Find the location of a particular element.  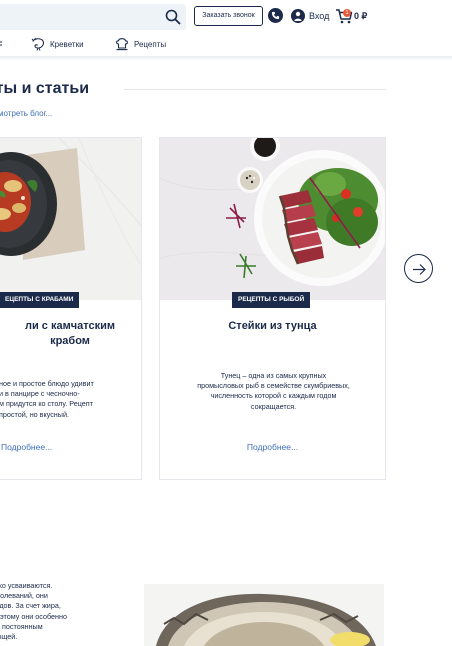

search-icon is located at coordinates (173, 17).